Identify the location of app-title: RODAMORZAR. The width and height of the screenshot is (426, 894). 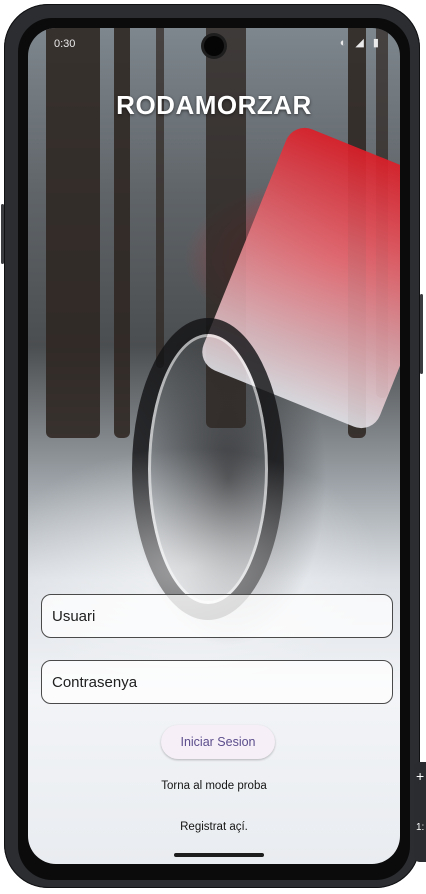
(214, 105).